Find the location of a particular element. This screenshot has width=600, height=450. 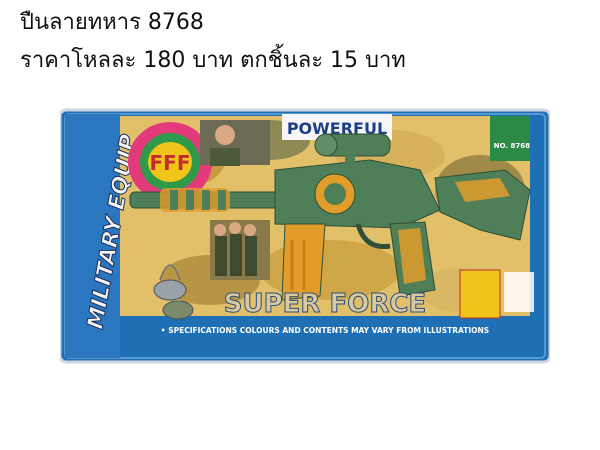

caption-price: ราคาโหลละ 180 บาท ตกชิ้นละ 15 บาท is located at coordinates (213, 60).